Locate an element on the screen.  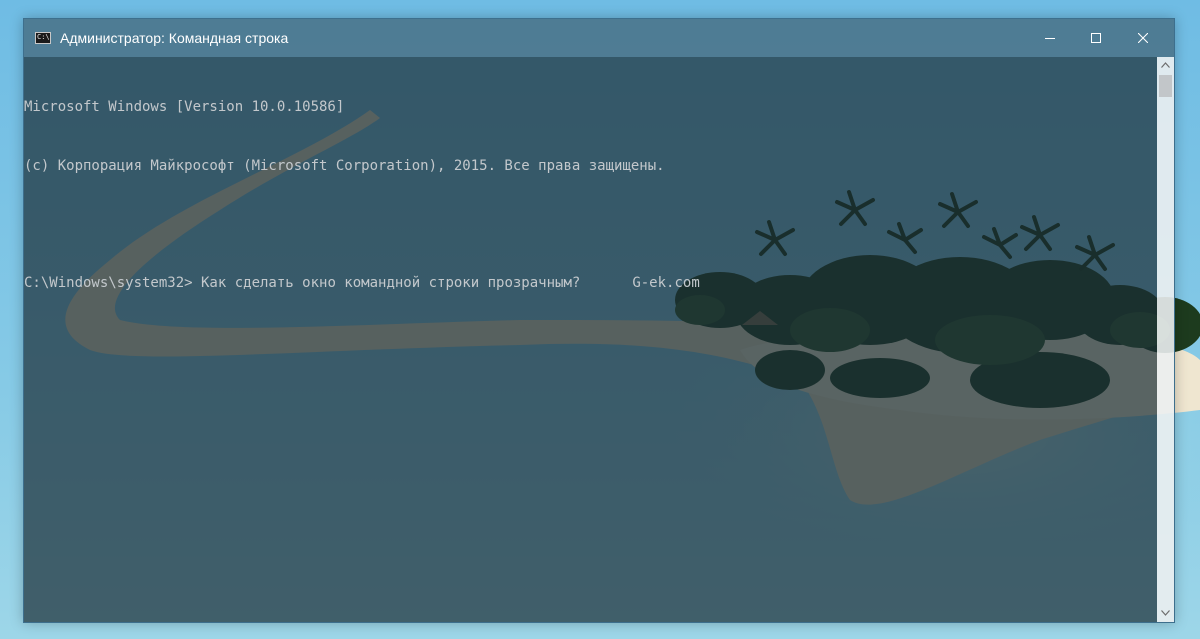
window-title: Администратор: Командная строка is located at coordinates (174, 38).